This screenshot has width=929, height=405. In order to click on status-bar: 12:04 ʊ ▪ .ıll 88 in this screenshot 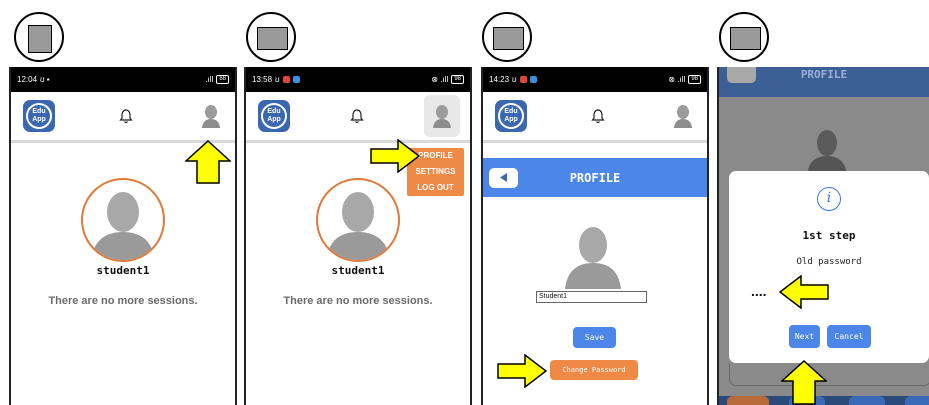, I will do `click(123, 79)`.